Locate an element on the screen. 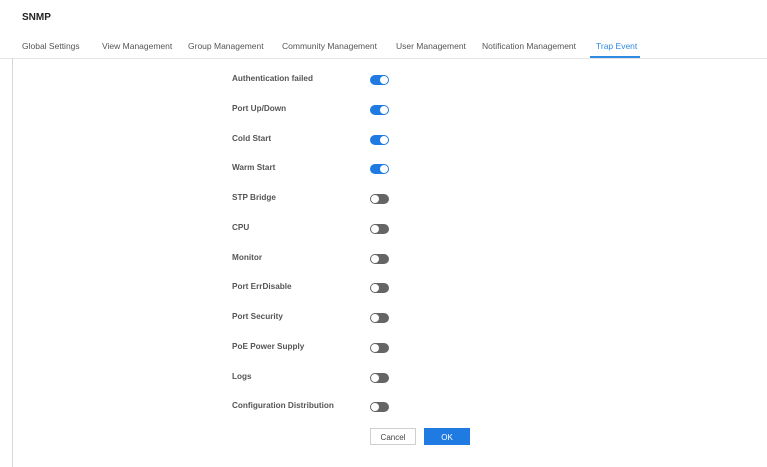 Image resolution: width=767 pixels, height=467 pixels. toggle-port-up-down is located at coordinates (379, 110).